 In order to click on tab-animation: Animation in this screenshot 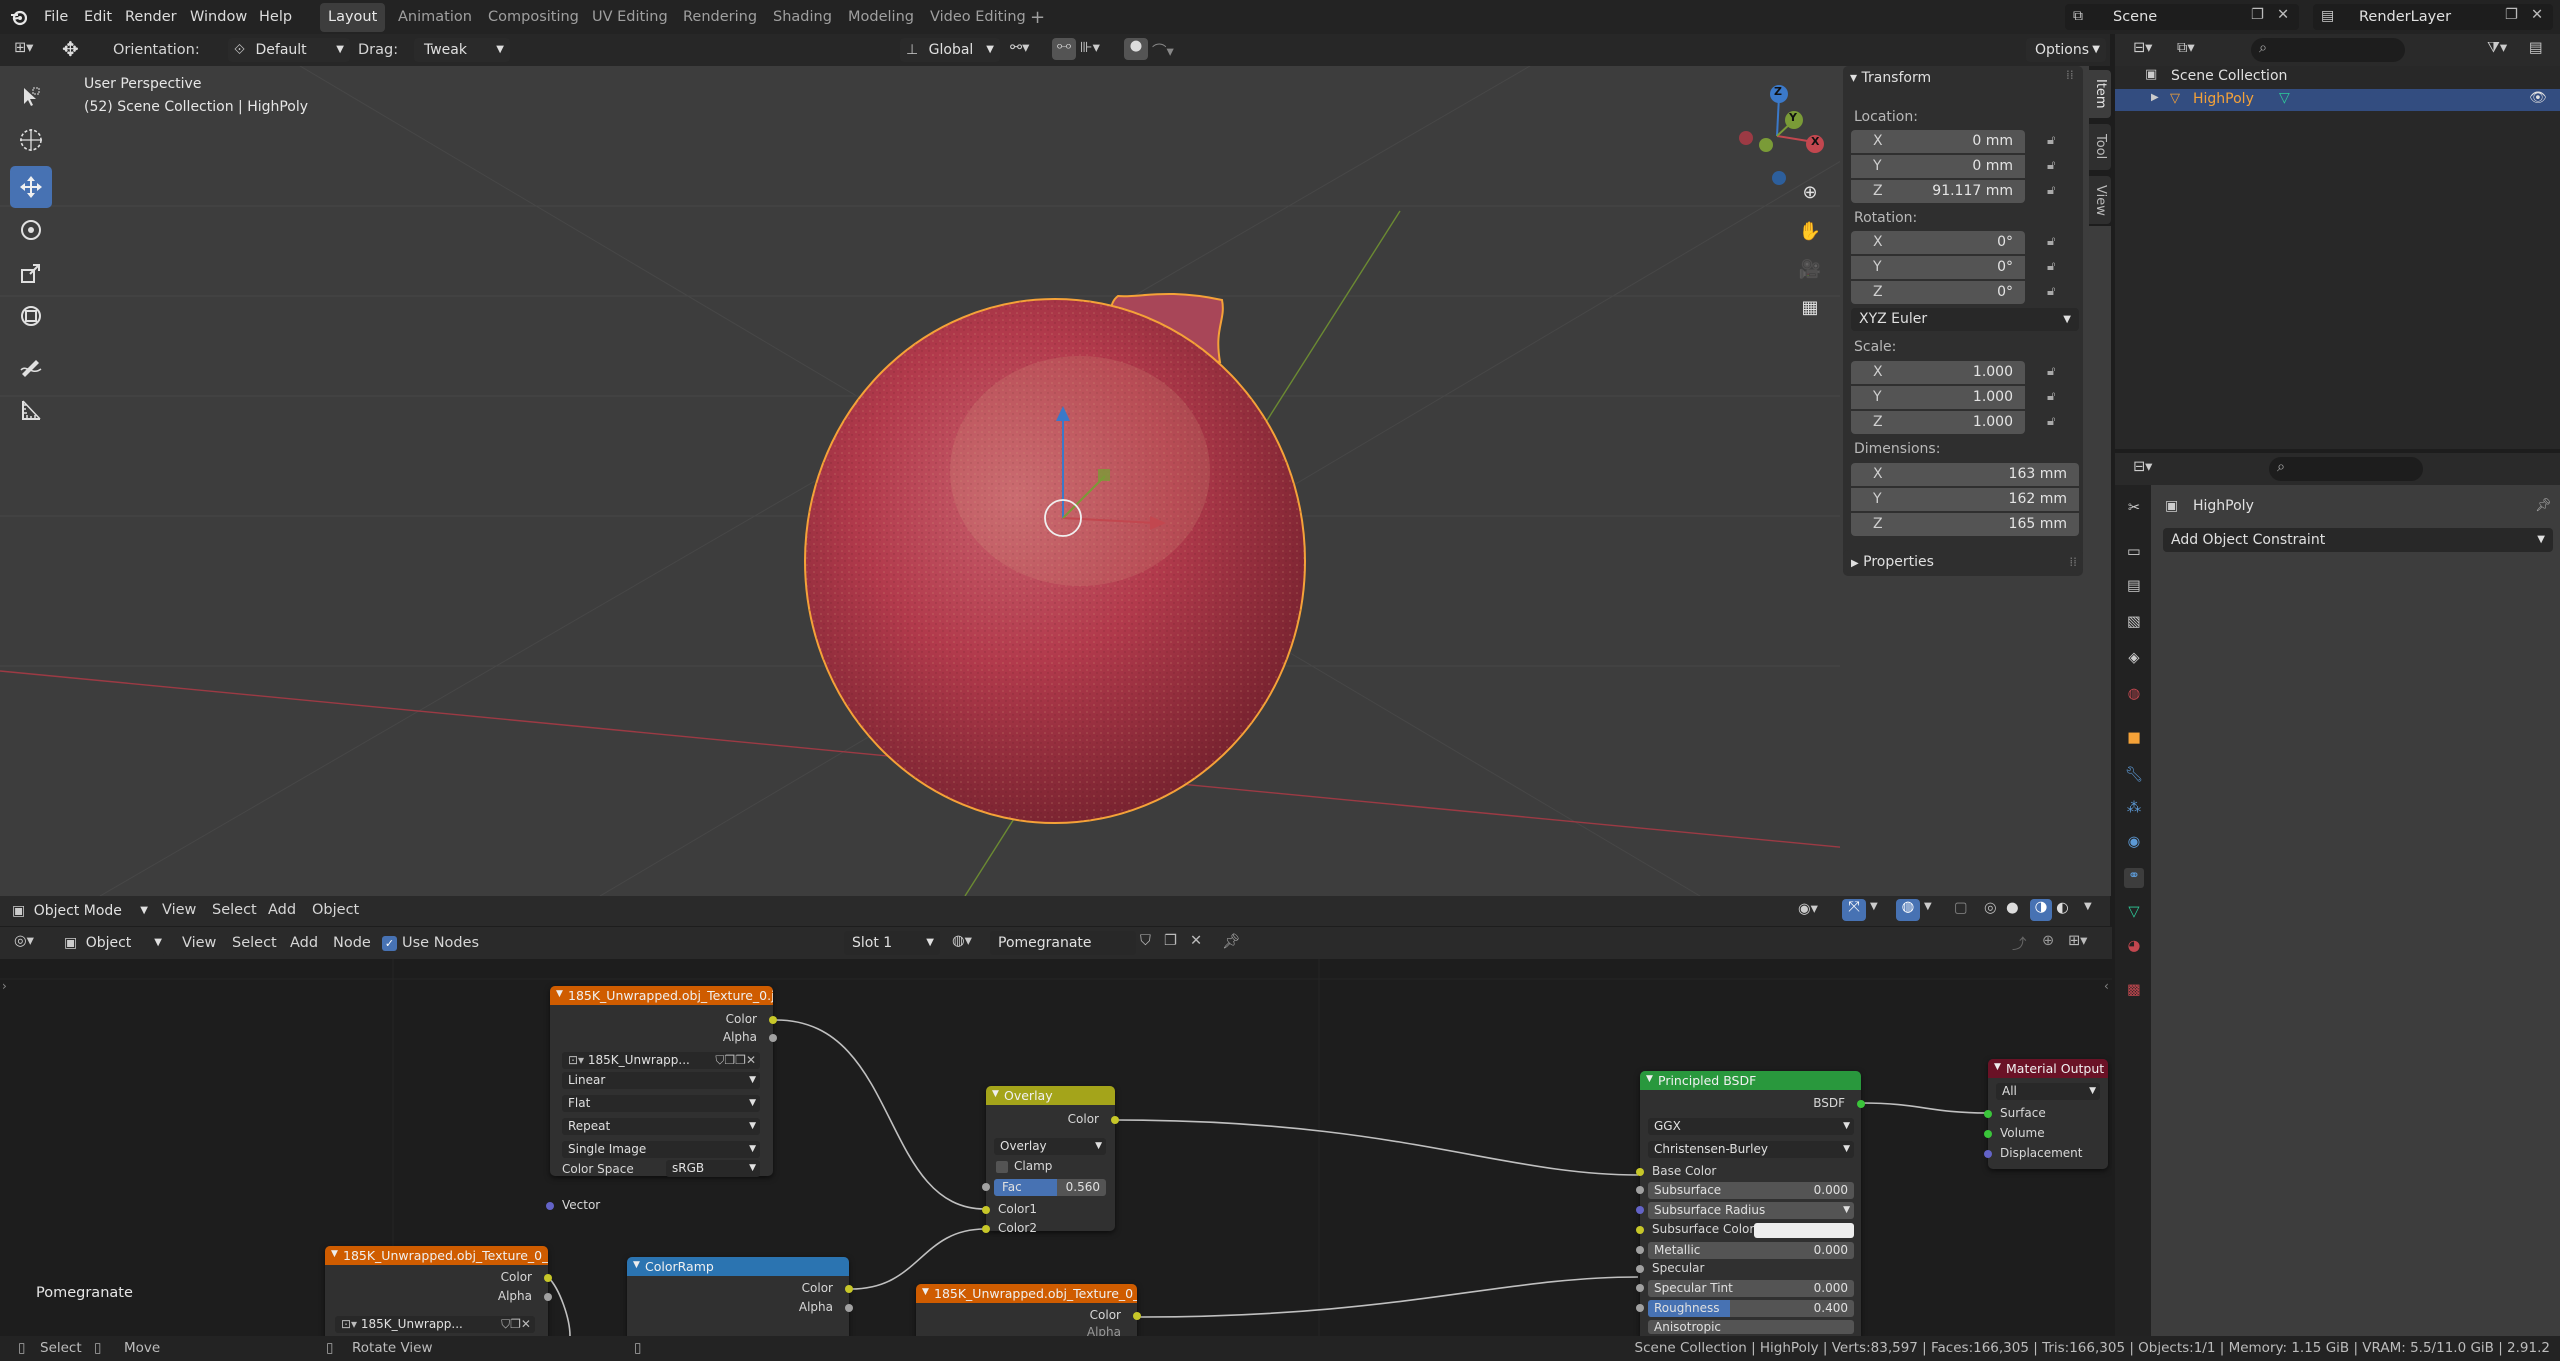, I will do `click(435, 17)`.